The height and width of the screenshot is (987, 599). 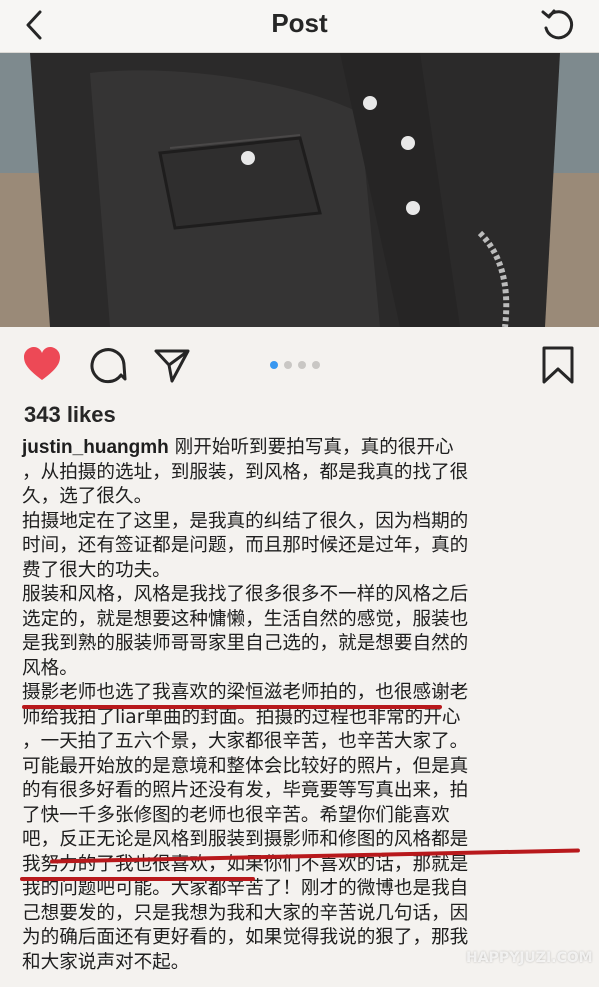 I want to click on caption-line: 的有很多好看的照片还没有发，毕竟要等写真出来，拍, so click(x=245, y=790).